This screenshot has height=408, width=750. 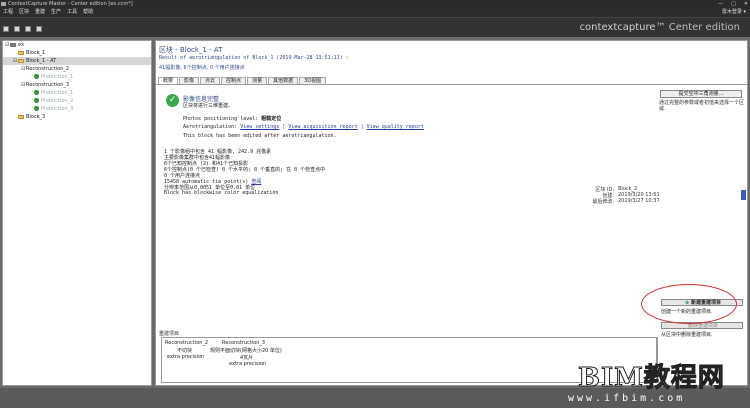 What do you see at coordinates (375, 12) in the screenshot?
I see `menu-bar: 工程 区块 重建 生产 工具 帮助 雷木登录 ▾` at bounding box center [375, 12].